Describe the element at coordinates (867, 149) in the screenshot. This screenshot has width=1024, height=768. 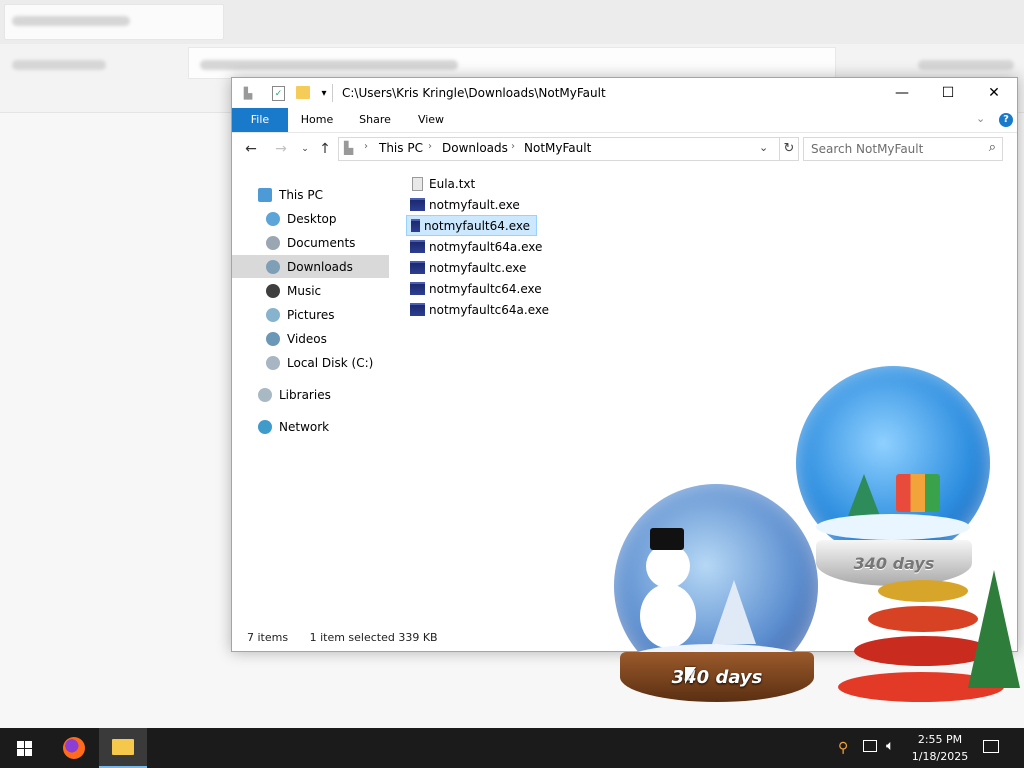
I see `search-input: Search NotMyFault` at that location.